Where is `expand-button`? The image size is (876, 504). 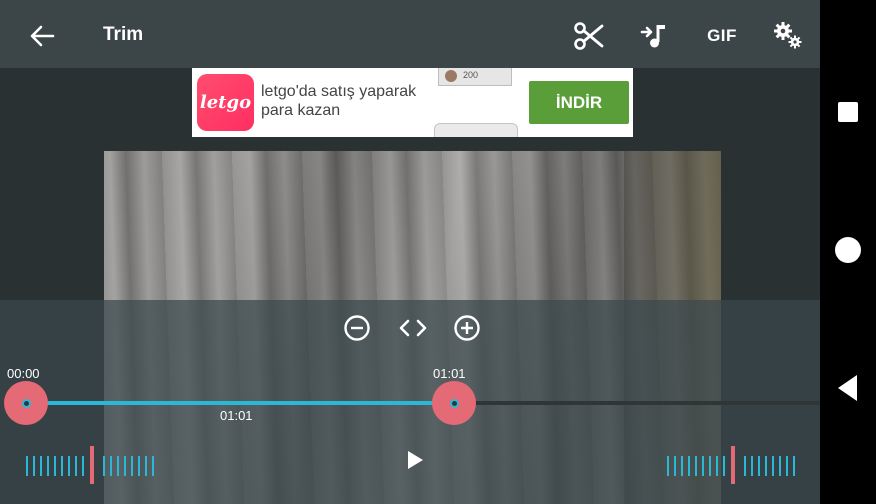
expand-button is located at coordinates (413, 328).